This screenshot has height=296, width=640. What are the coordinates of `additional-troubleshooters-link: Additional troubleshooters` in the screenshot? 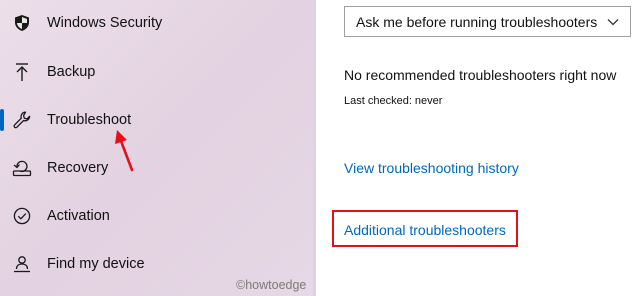 It's located at (425, 230).